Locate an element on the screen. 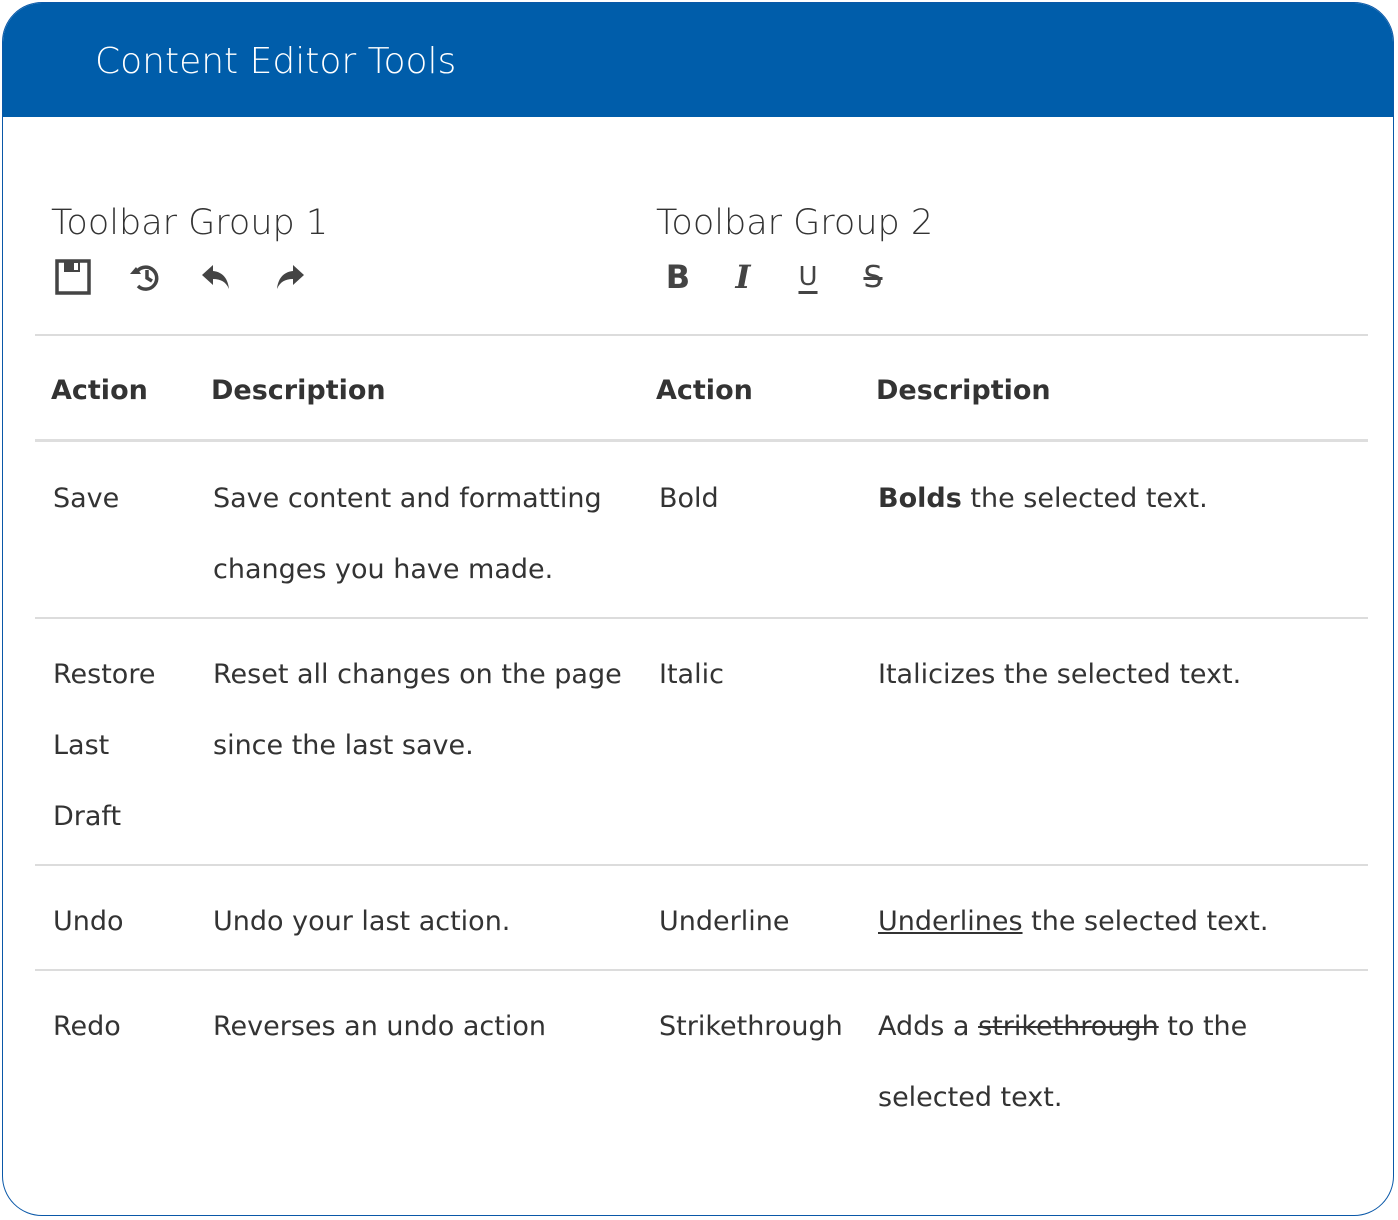 The height and width of the screenshot is (1220, 1398). redo-icon is located at coordinates (289, 277).